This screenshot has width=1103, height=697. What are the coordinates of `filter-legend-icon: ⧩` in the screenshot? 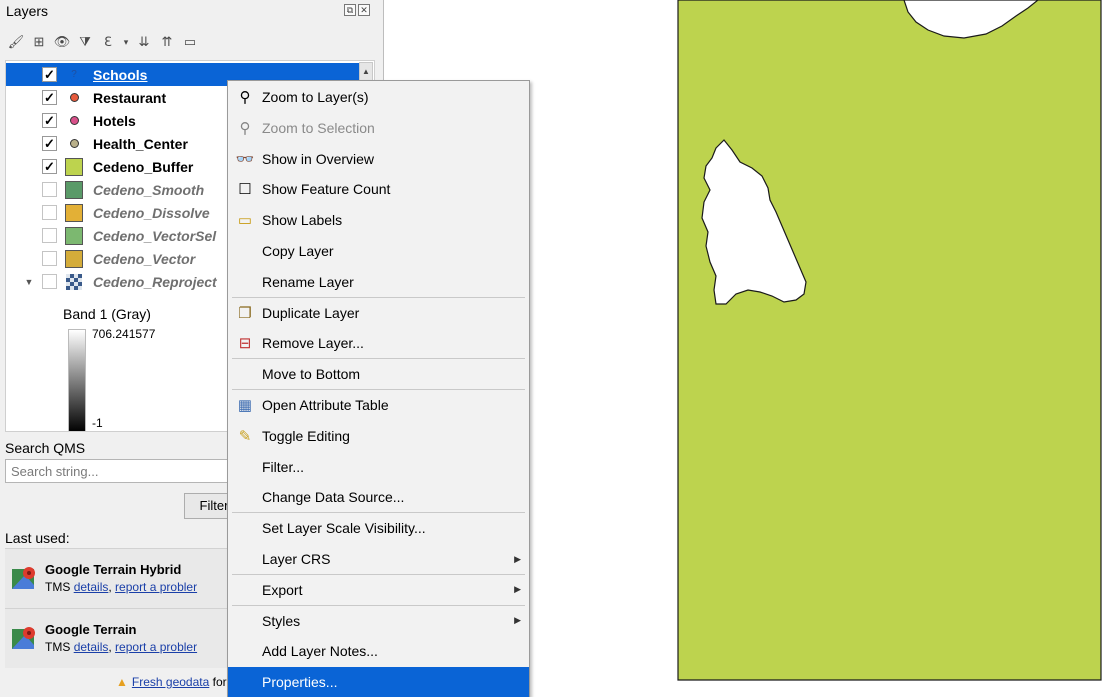 It's located at (85, 42).